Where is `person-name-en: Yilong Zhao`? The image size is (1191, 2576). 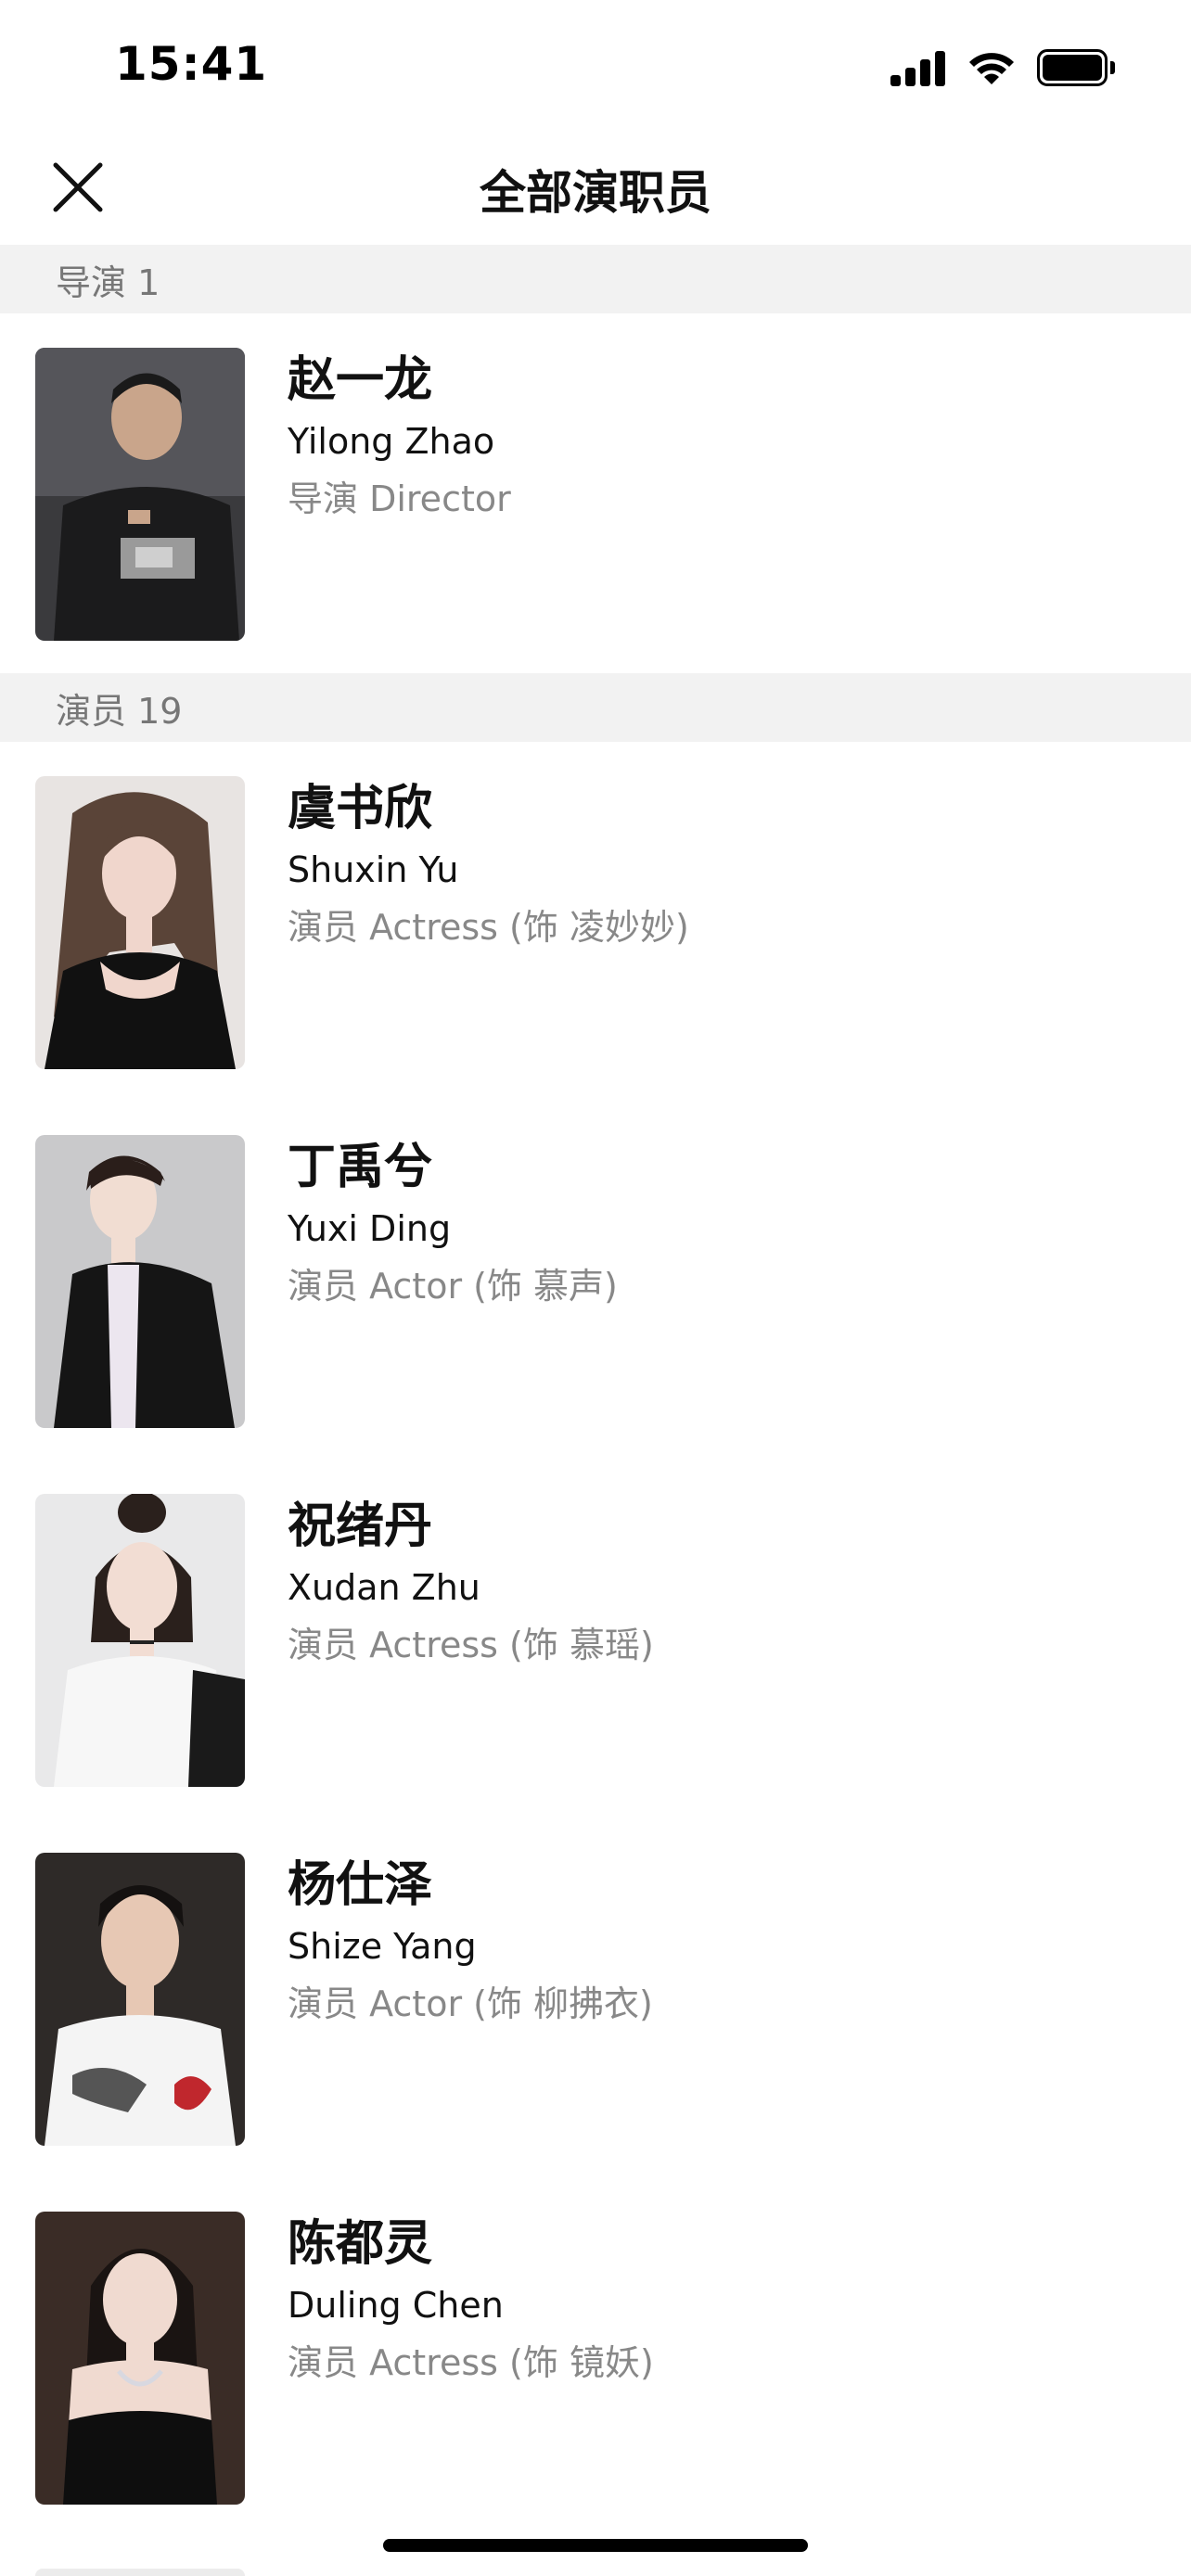
person-name-en: Yilong Zhao is located at coordinates (391, 442).